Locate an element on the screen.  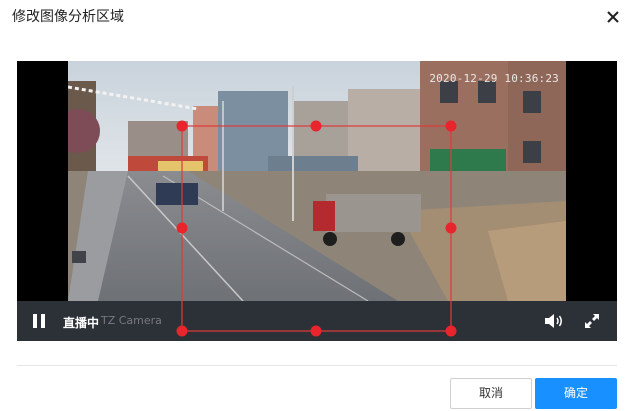
footer-divider is located at coordinates (317, 365).